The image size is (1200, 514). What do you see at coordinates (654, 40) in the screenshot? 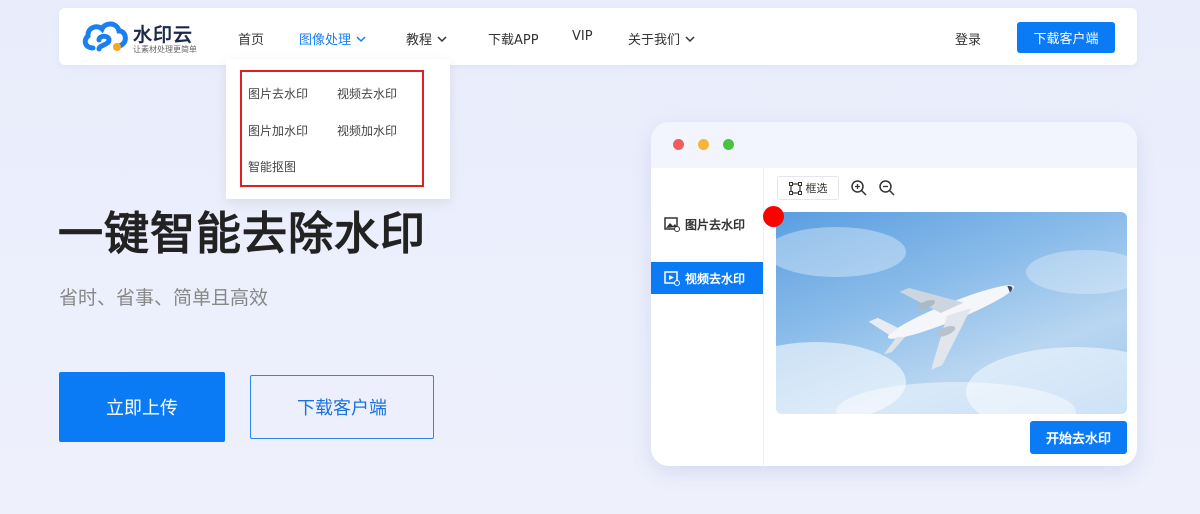
I see `nav-about-us-label: 关于我们` at bounding box center [654, 40].